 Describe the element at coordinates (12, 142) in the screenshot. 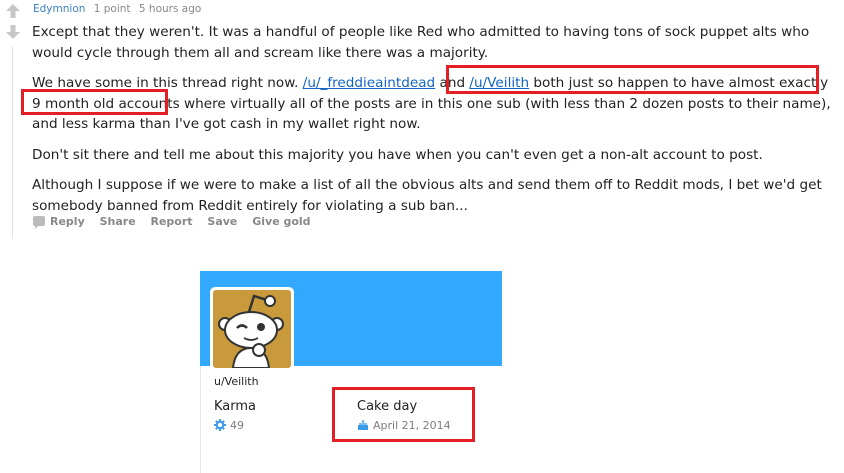

I see `thread-line` at that location.